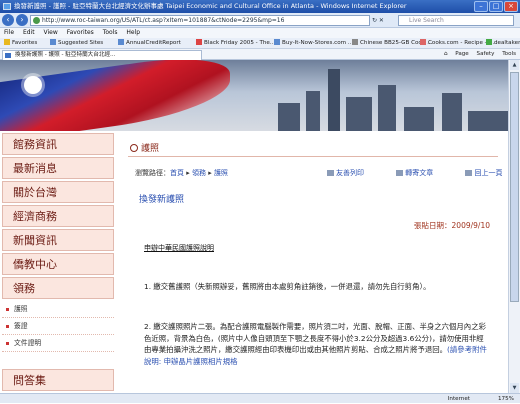 This screenshot has height=404, width=520. Describe the element at coordinates (509, 54) in the screenshot. I see `tools-menu: Tools` at that location.